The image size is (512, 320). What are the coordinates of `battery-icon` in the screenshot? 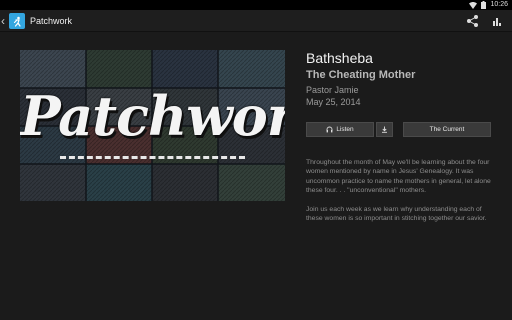 It's located at (484, 5).